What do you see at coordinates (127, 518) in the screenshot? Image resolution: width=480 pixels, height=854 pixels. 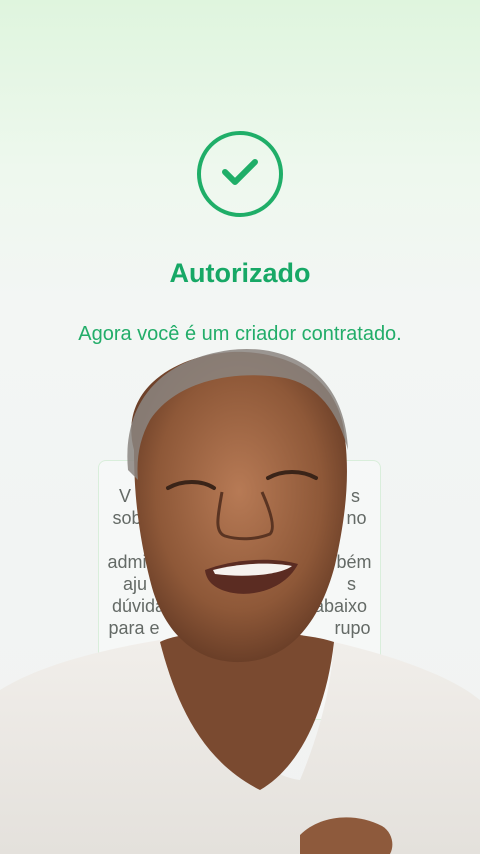 I see `info-line-2-left: sob` at bounding box center [127, 518].